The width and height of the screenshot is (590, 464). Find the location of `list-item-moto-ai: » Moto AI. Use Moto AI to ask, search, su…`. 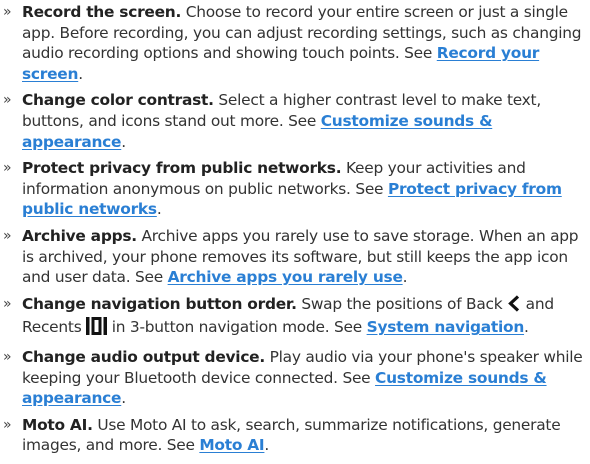

list-item-moto-ai: » Moto AI. Use Moto AI to ask, search, su… is located at coordinates (295, 435).